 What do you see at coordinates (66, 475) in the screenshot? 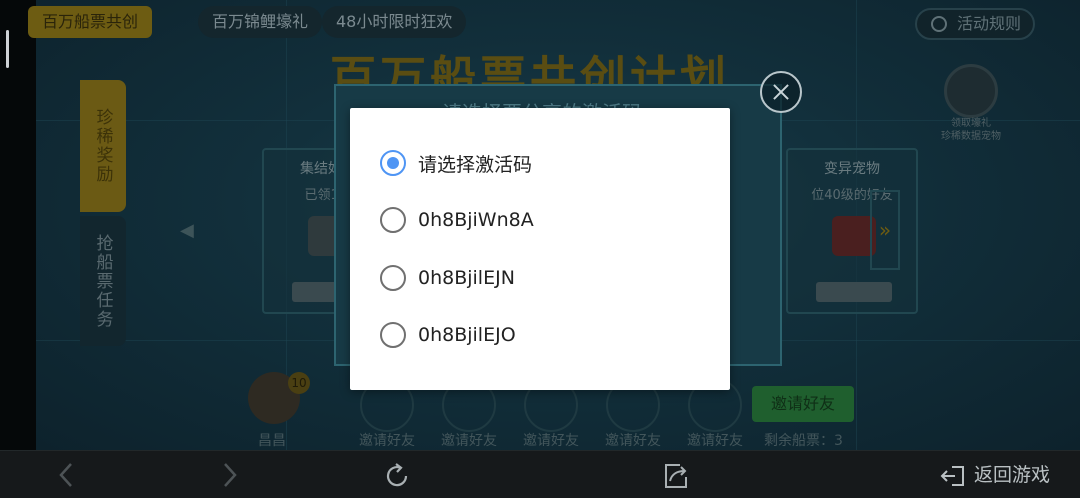
I see `chevron-left-icon` at bounding box center [66, 475].